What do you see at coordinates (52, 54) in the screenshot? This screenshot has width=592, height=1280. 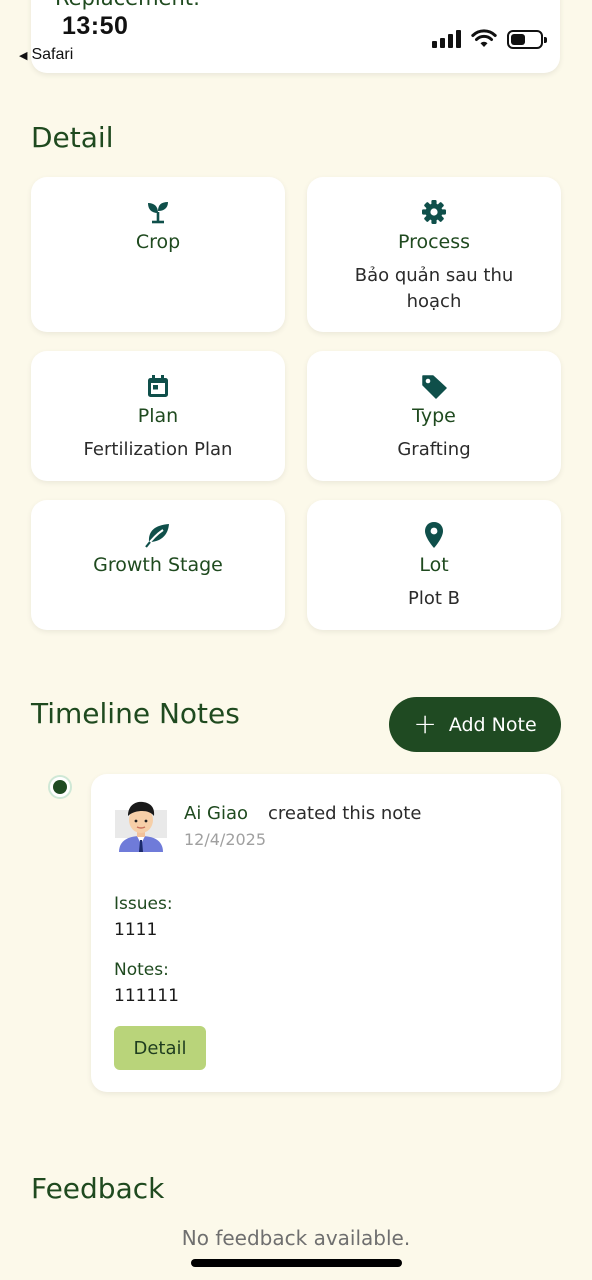 I see `back-label: Safari` at bounding box center [52, 54].